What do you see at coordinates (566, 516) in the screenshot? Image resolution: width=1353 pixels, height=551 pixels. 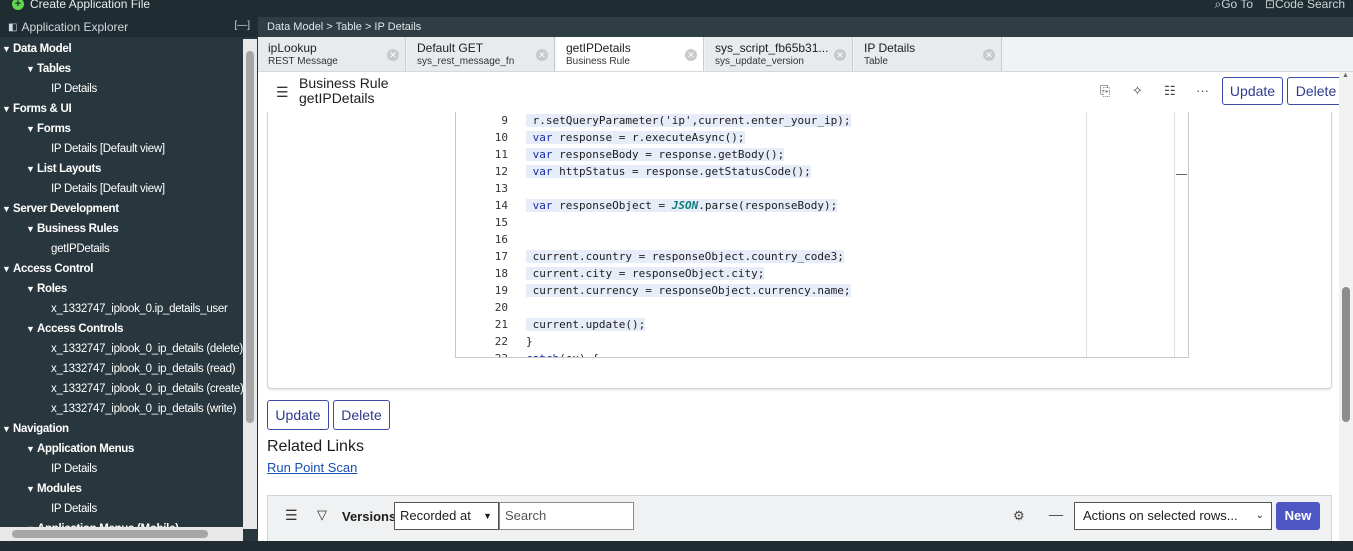 I see `list-search-input: Search` at bounding box center [566, 516].